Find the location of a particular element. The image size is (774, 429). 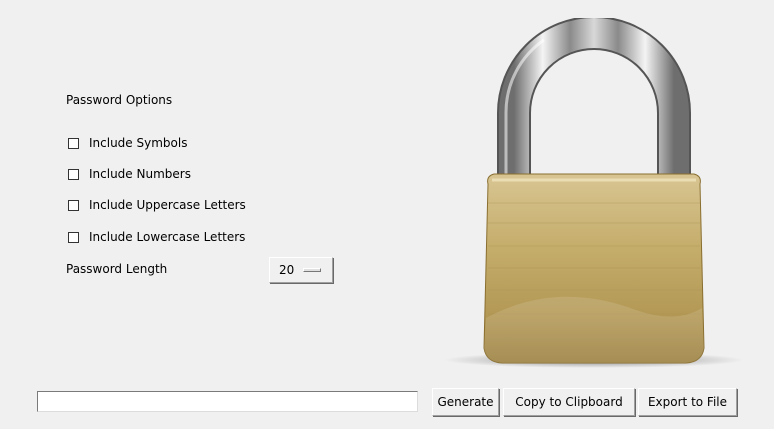

password-length-selector: 20 is located at coordinates (301, 270).